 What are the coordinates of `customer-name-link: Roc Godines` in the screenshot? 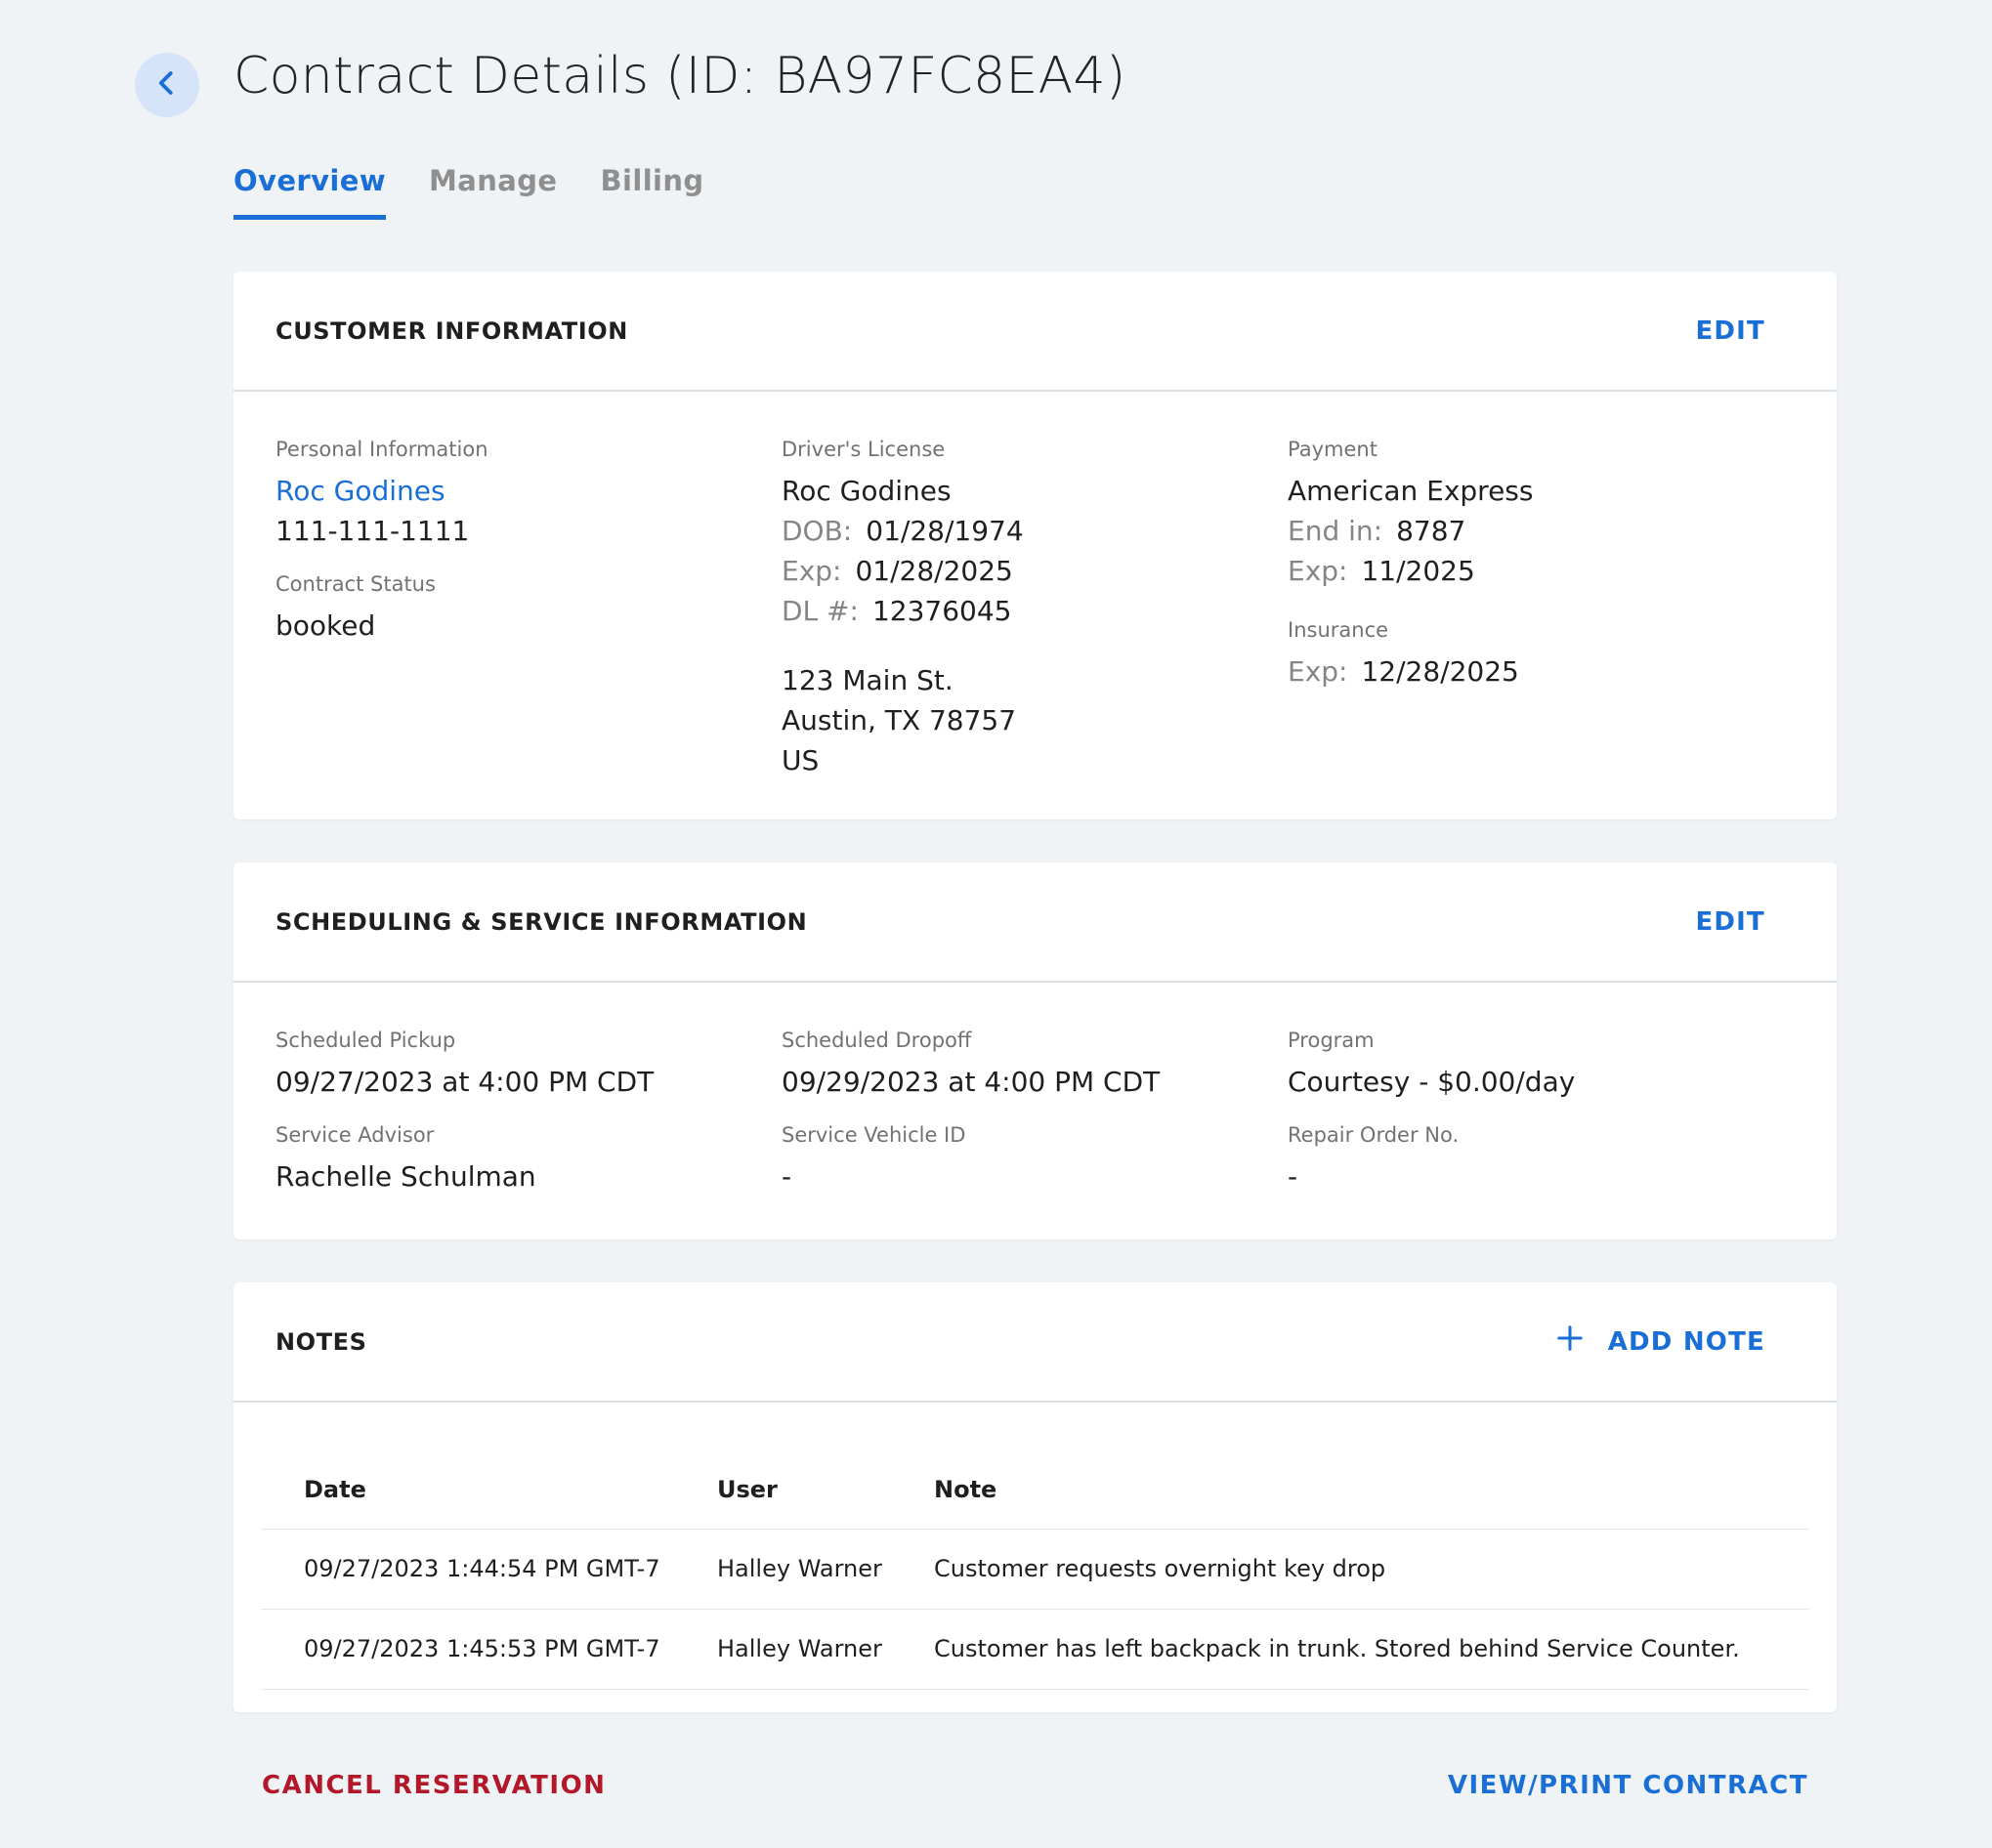 It's located at (520, 491).